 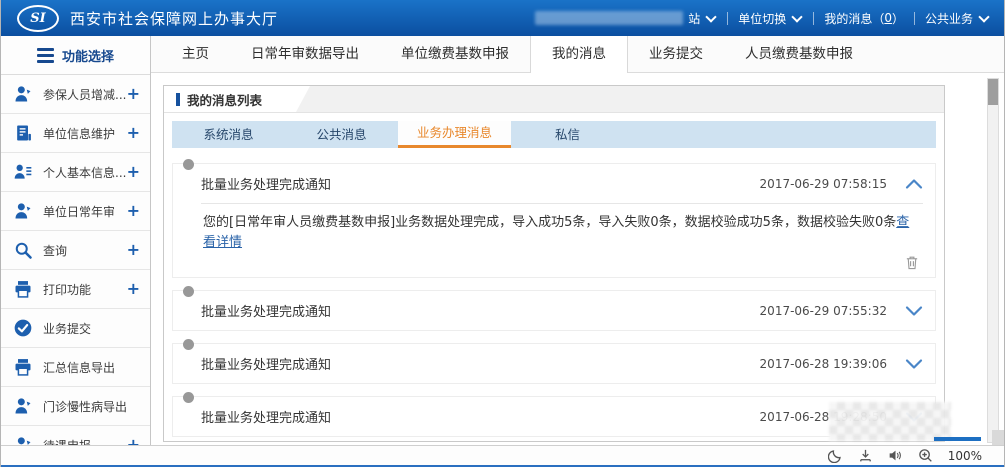 What do you see at coordinates (957, 439) in the screenshot?
I see `horizontal-scrollbar-thumb` at bounding box center [957, 439].